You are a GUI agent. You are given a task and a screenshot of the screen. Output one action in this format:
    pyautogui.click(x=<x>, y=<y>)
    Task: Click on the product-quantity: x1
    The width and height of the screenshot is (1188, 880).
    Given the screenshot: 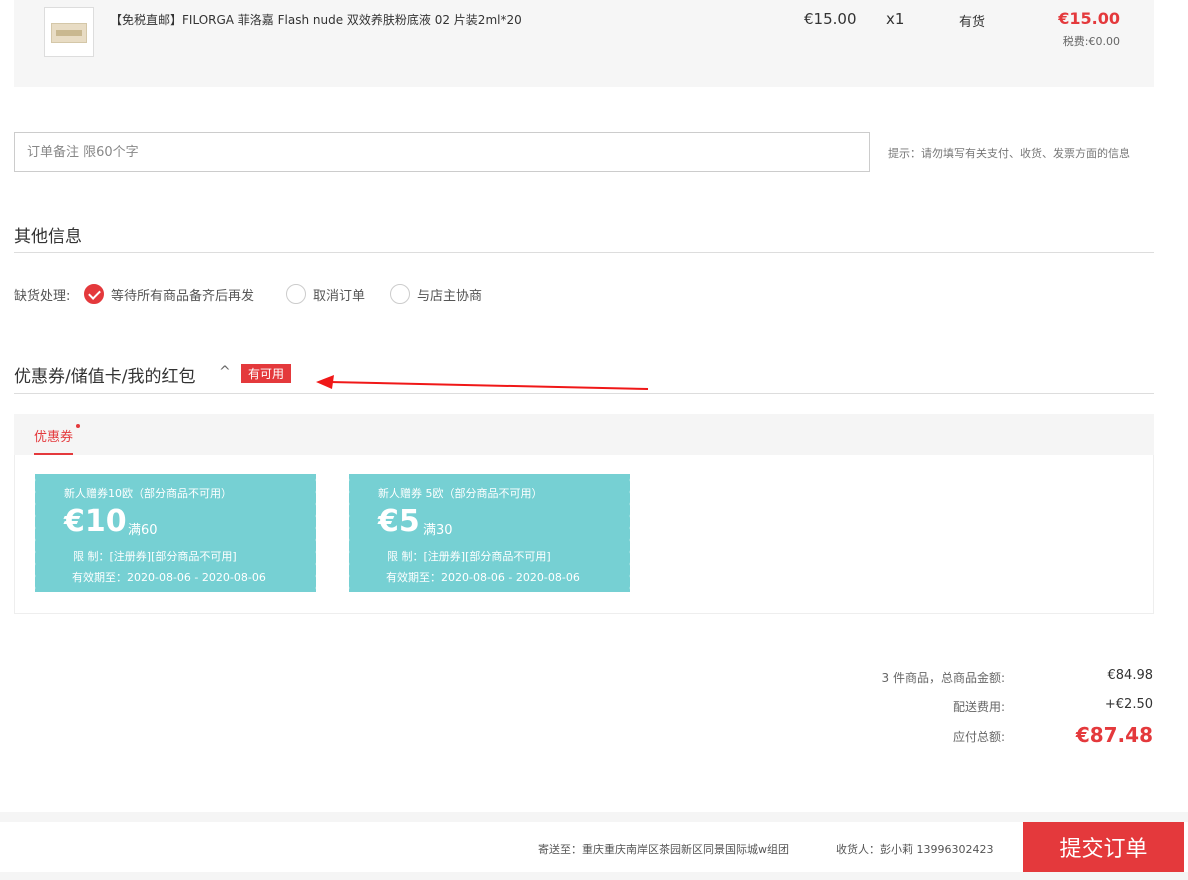 What is the action you would take?
    pyautogui.click(x=895, y=19)
    